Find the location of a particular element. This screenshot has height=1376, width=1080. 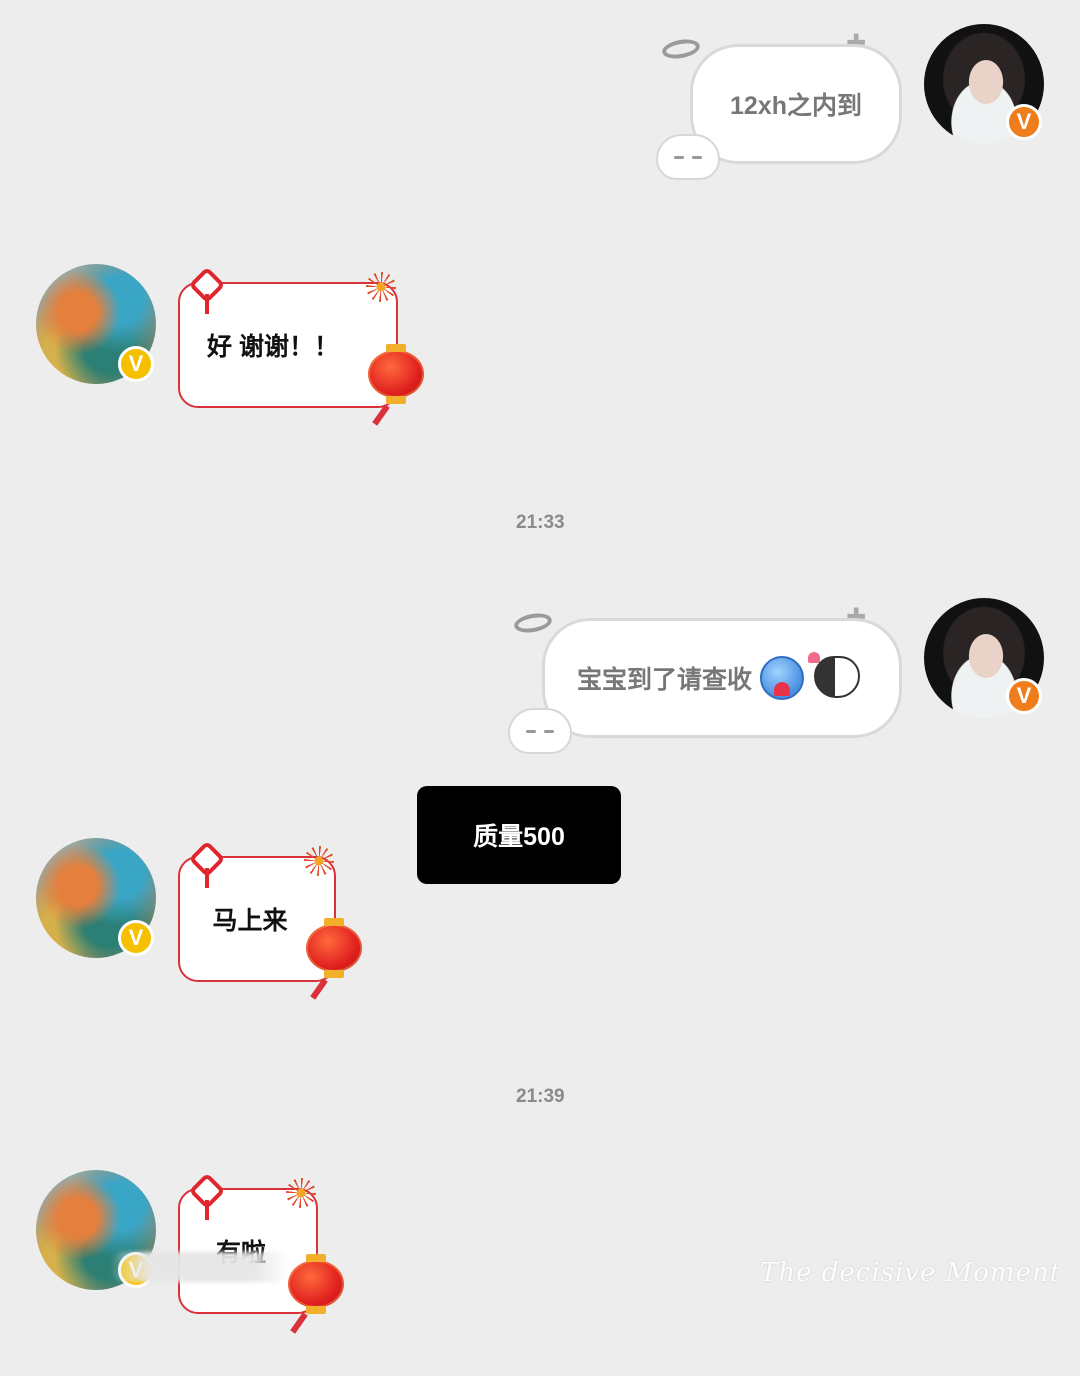

blur-overlay is located at coordinates (200, 1267).